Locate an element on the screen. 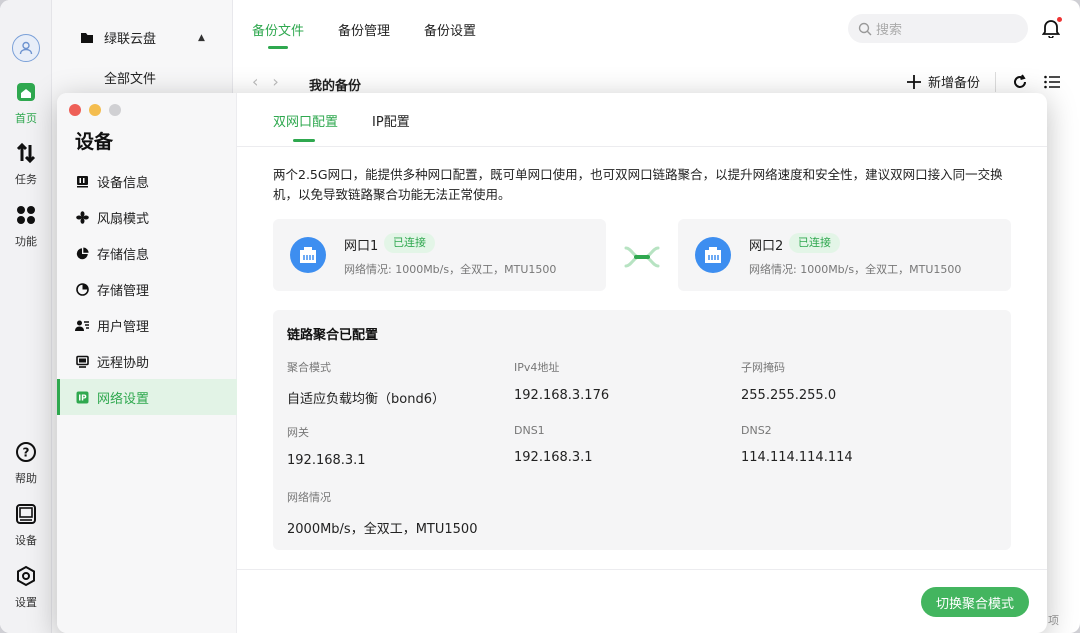 The width and height of the screenshot is (1080, 633). tab-dual-port-config: 双网口配置 is located at coordinates (305, 126).